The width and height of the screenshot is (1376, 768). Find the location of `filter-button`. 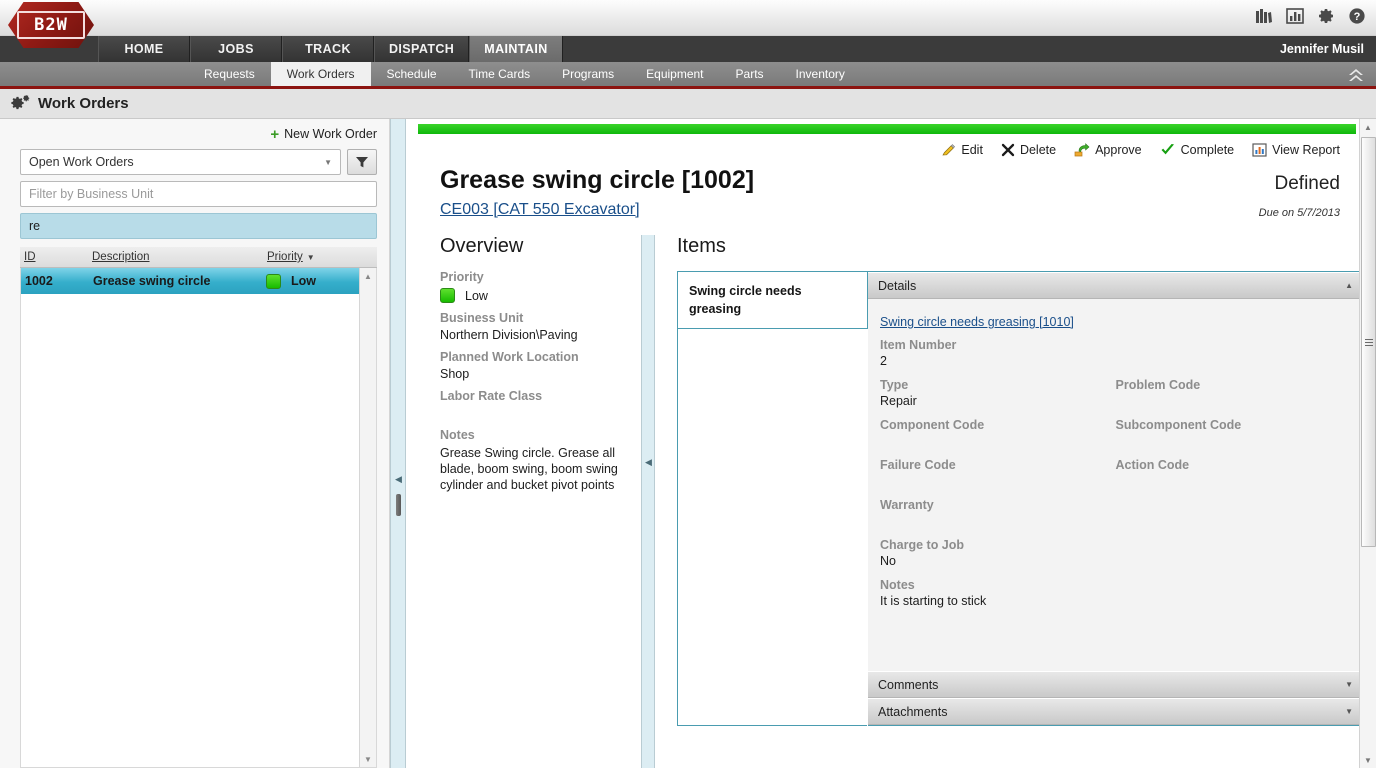

filter-button is located at coordinates (362, 162).